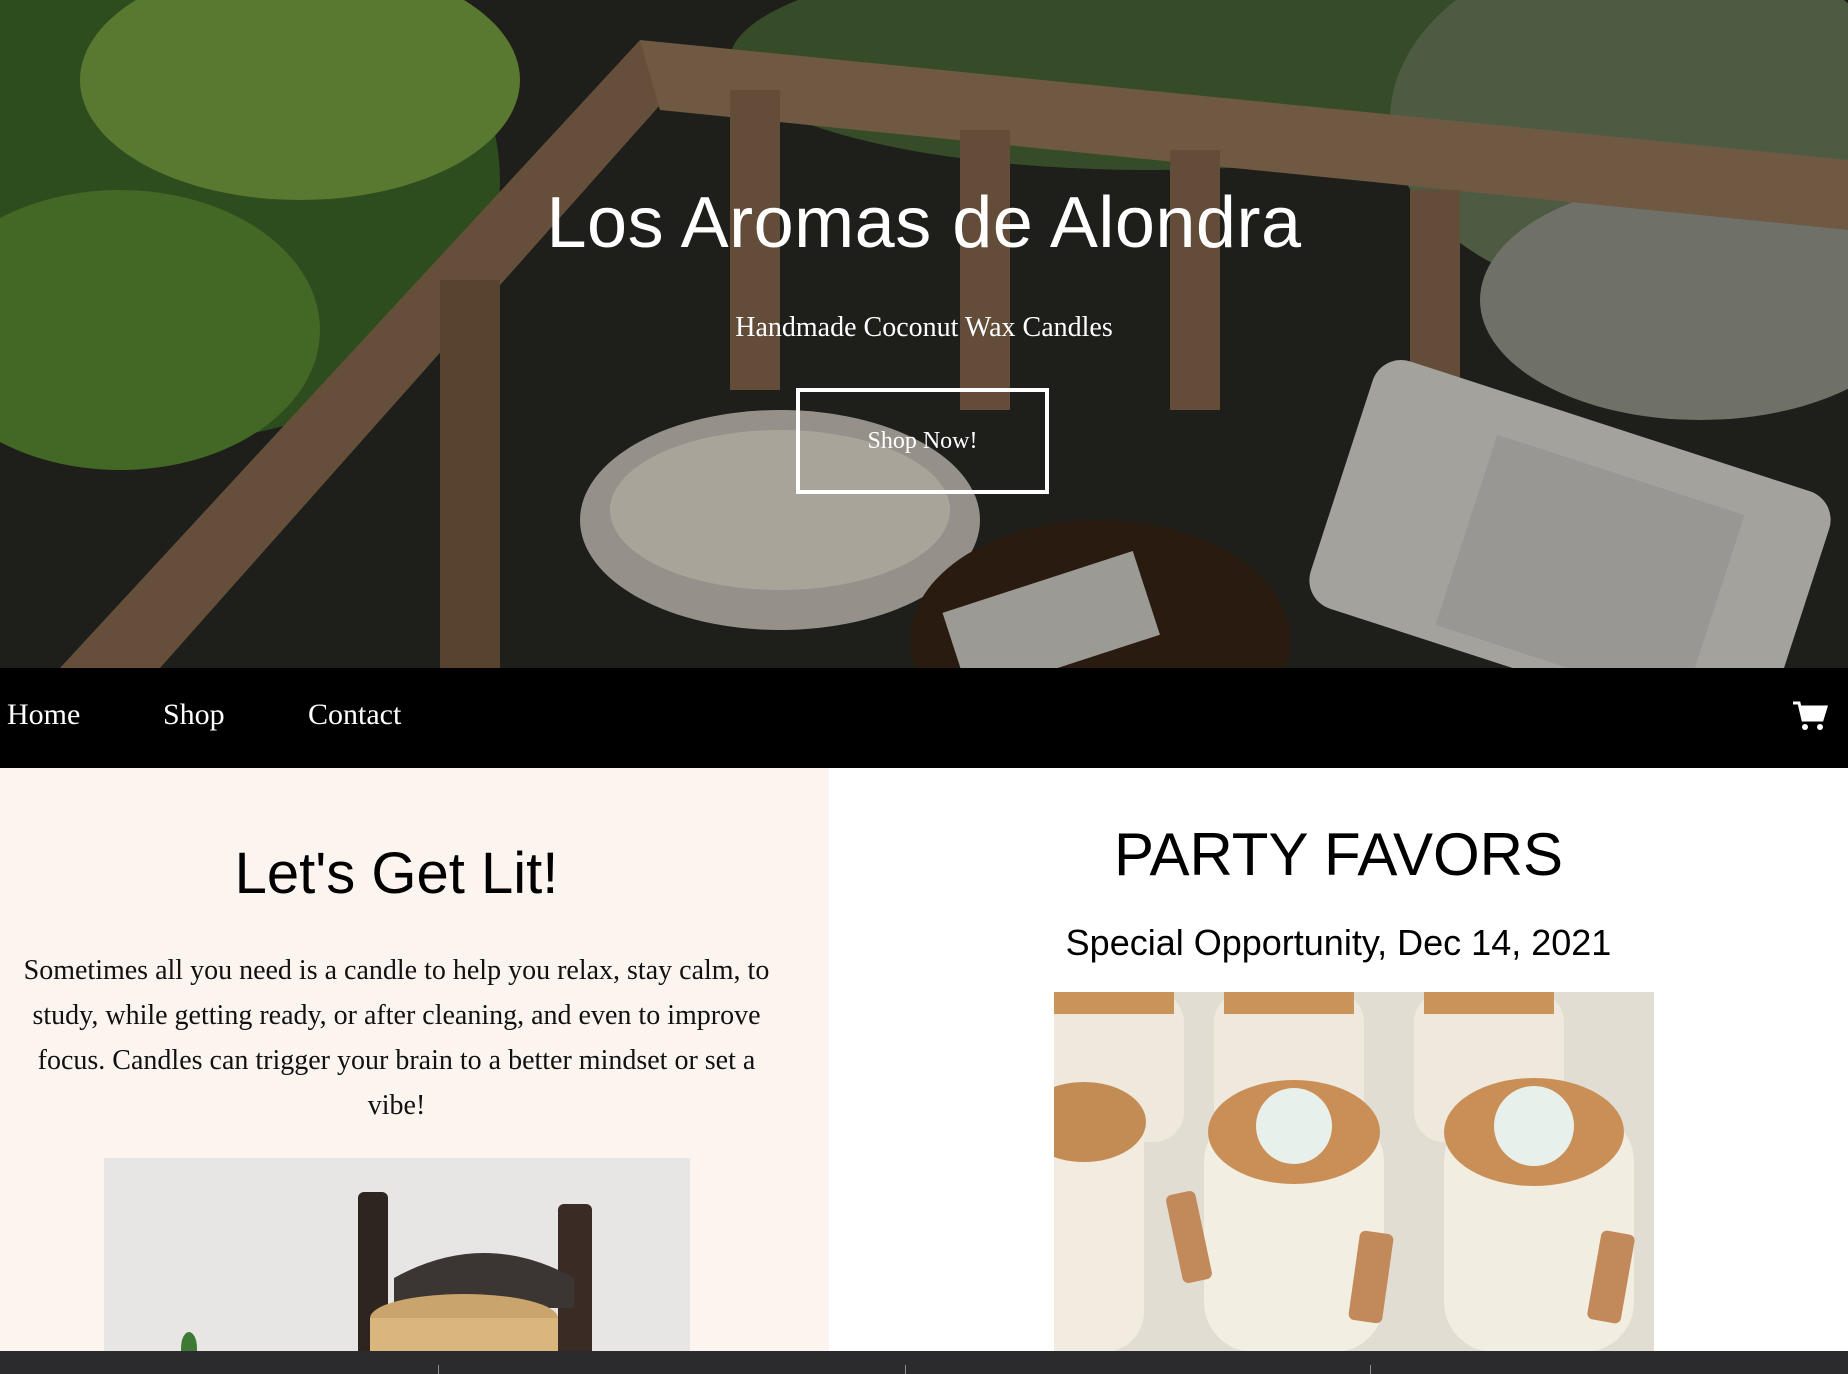  Describe the element at coordinates (354, 715) in the screenshot. I see `nav-link-contact: Contact` at that location.